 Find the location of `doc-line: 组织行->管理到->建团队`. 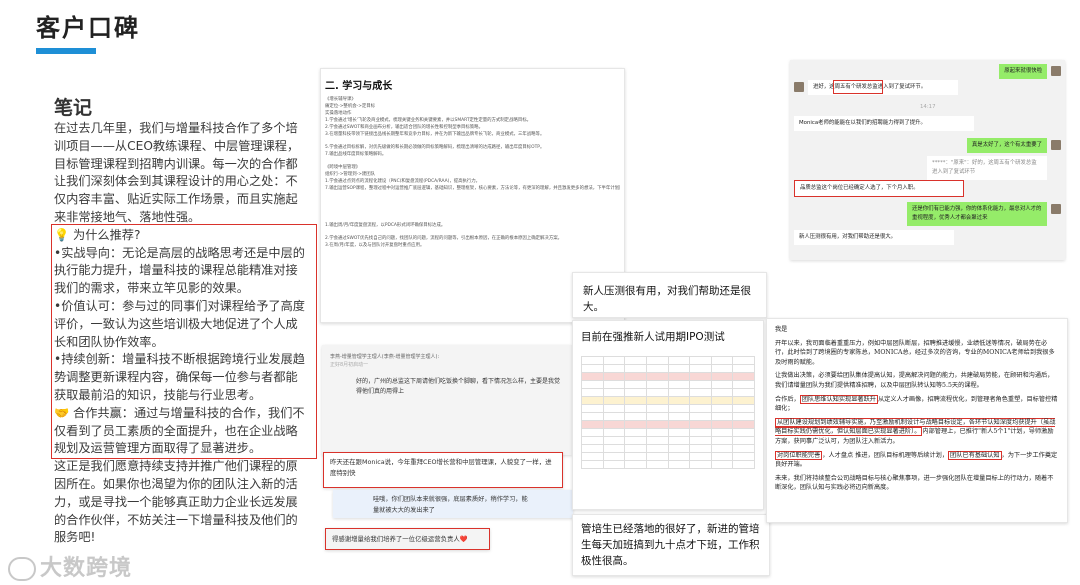

doc-line: 组织行->管理到->建团队 is located at coordinates (350, 174).